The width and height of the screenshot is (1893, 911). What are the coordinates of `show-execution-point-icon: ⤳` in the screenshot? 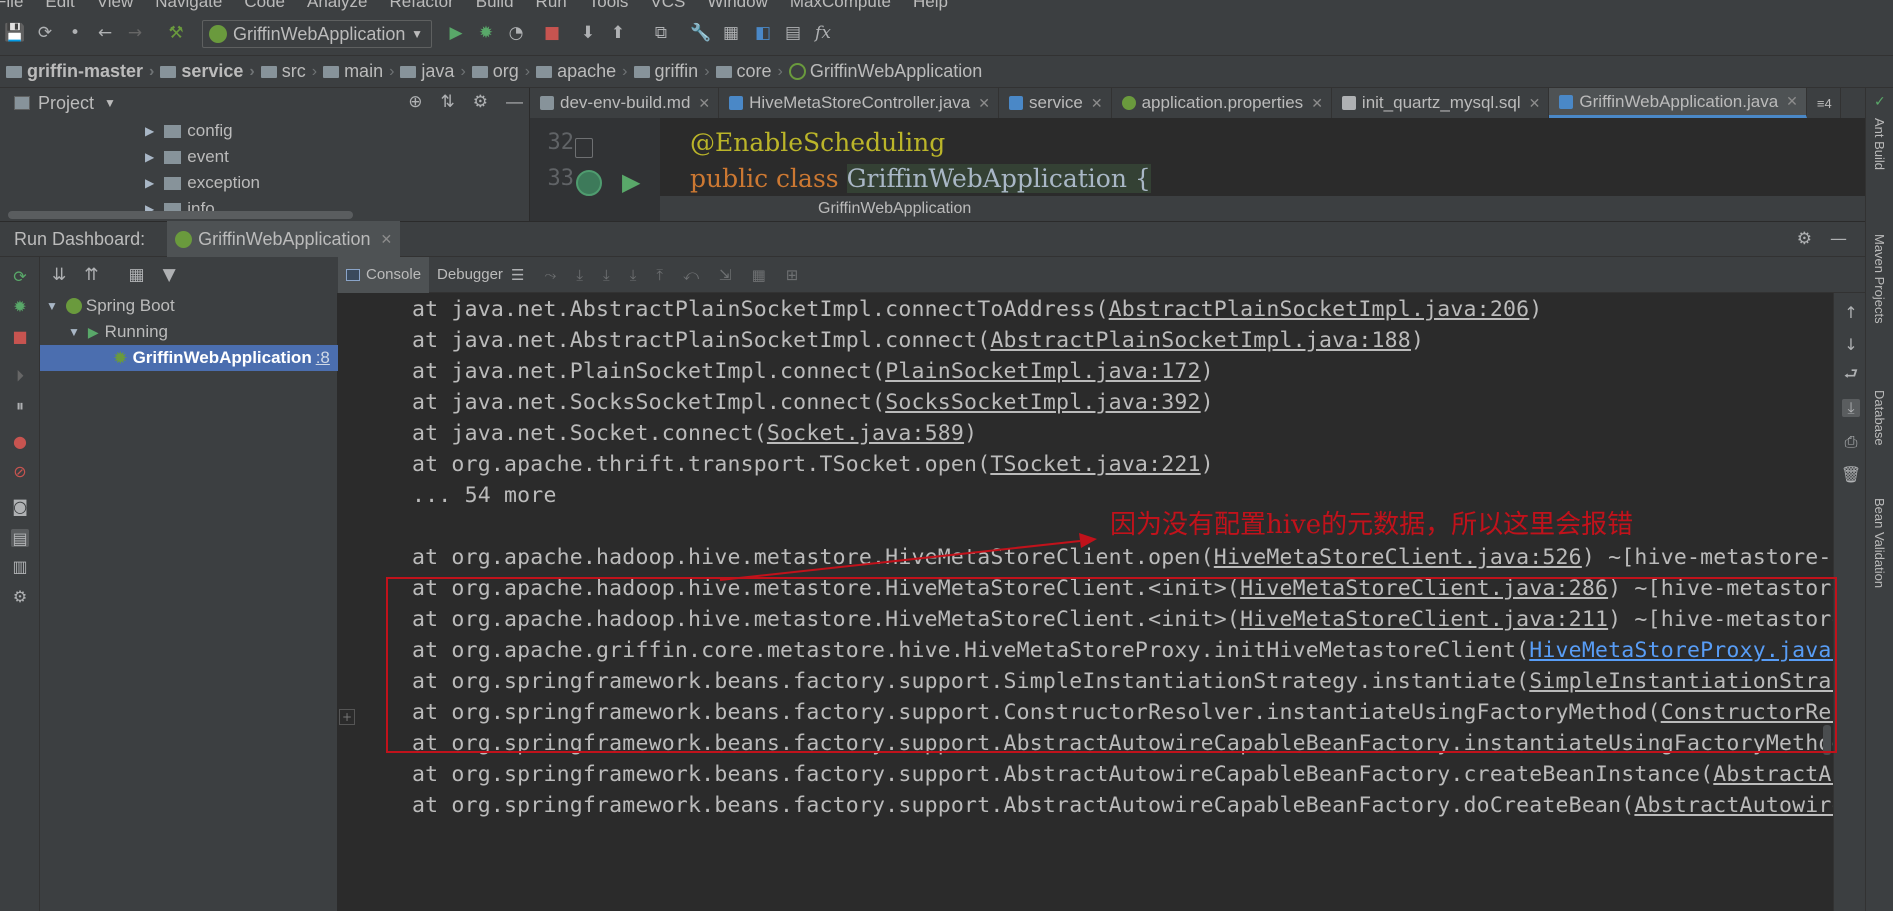 It's located at (550, 275).